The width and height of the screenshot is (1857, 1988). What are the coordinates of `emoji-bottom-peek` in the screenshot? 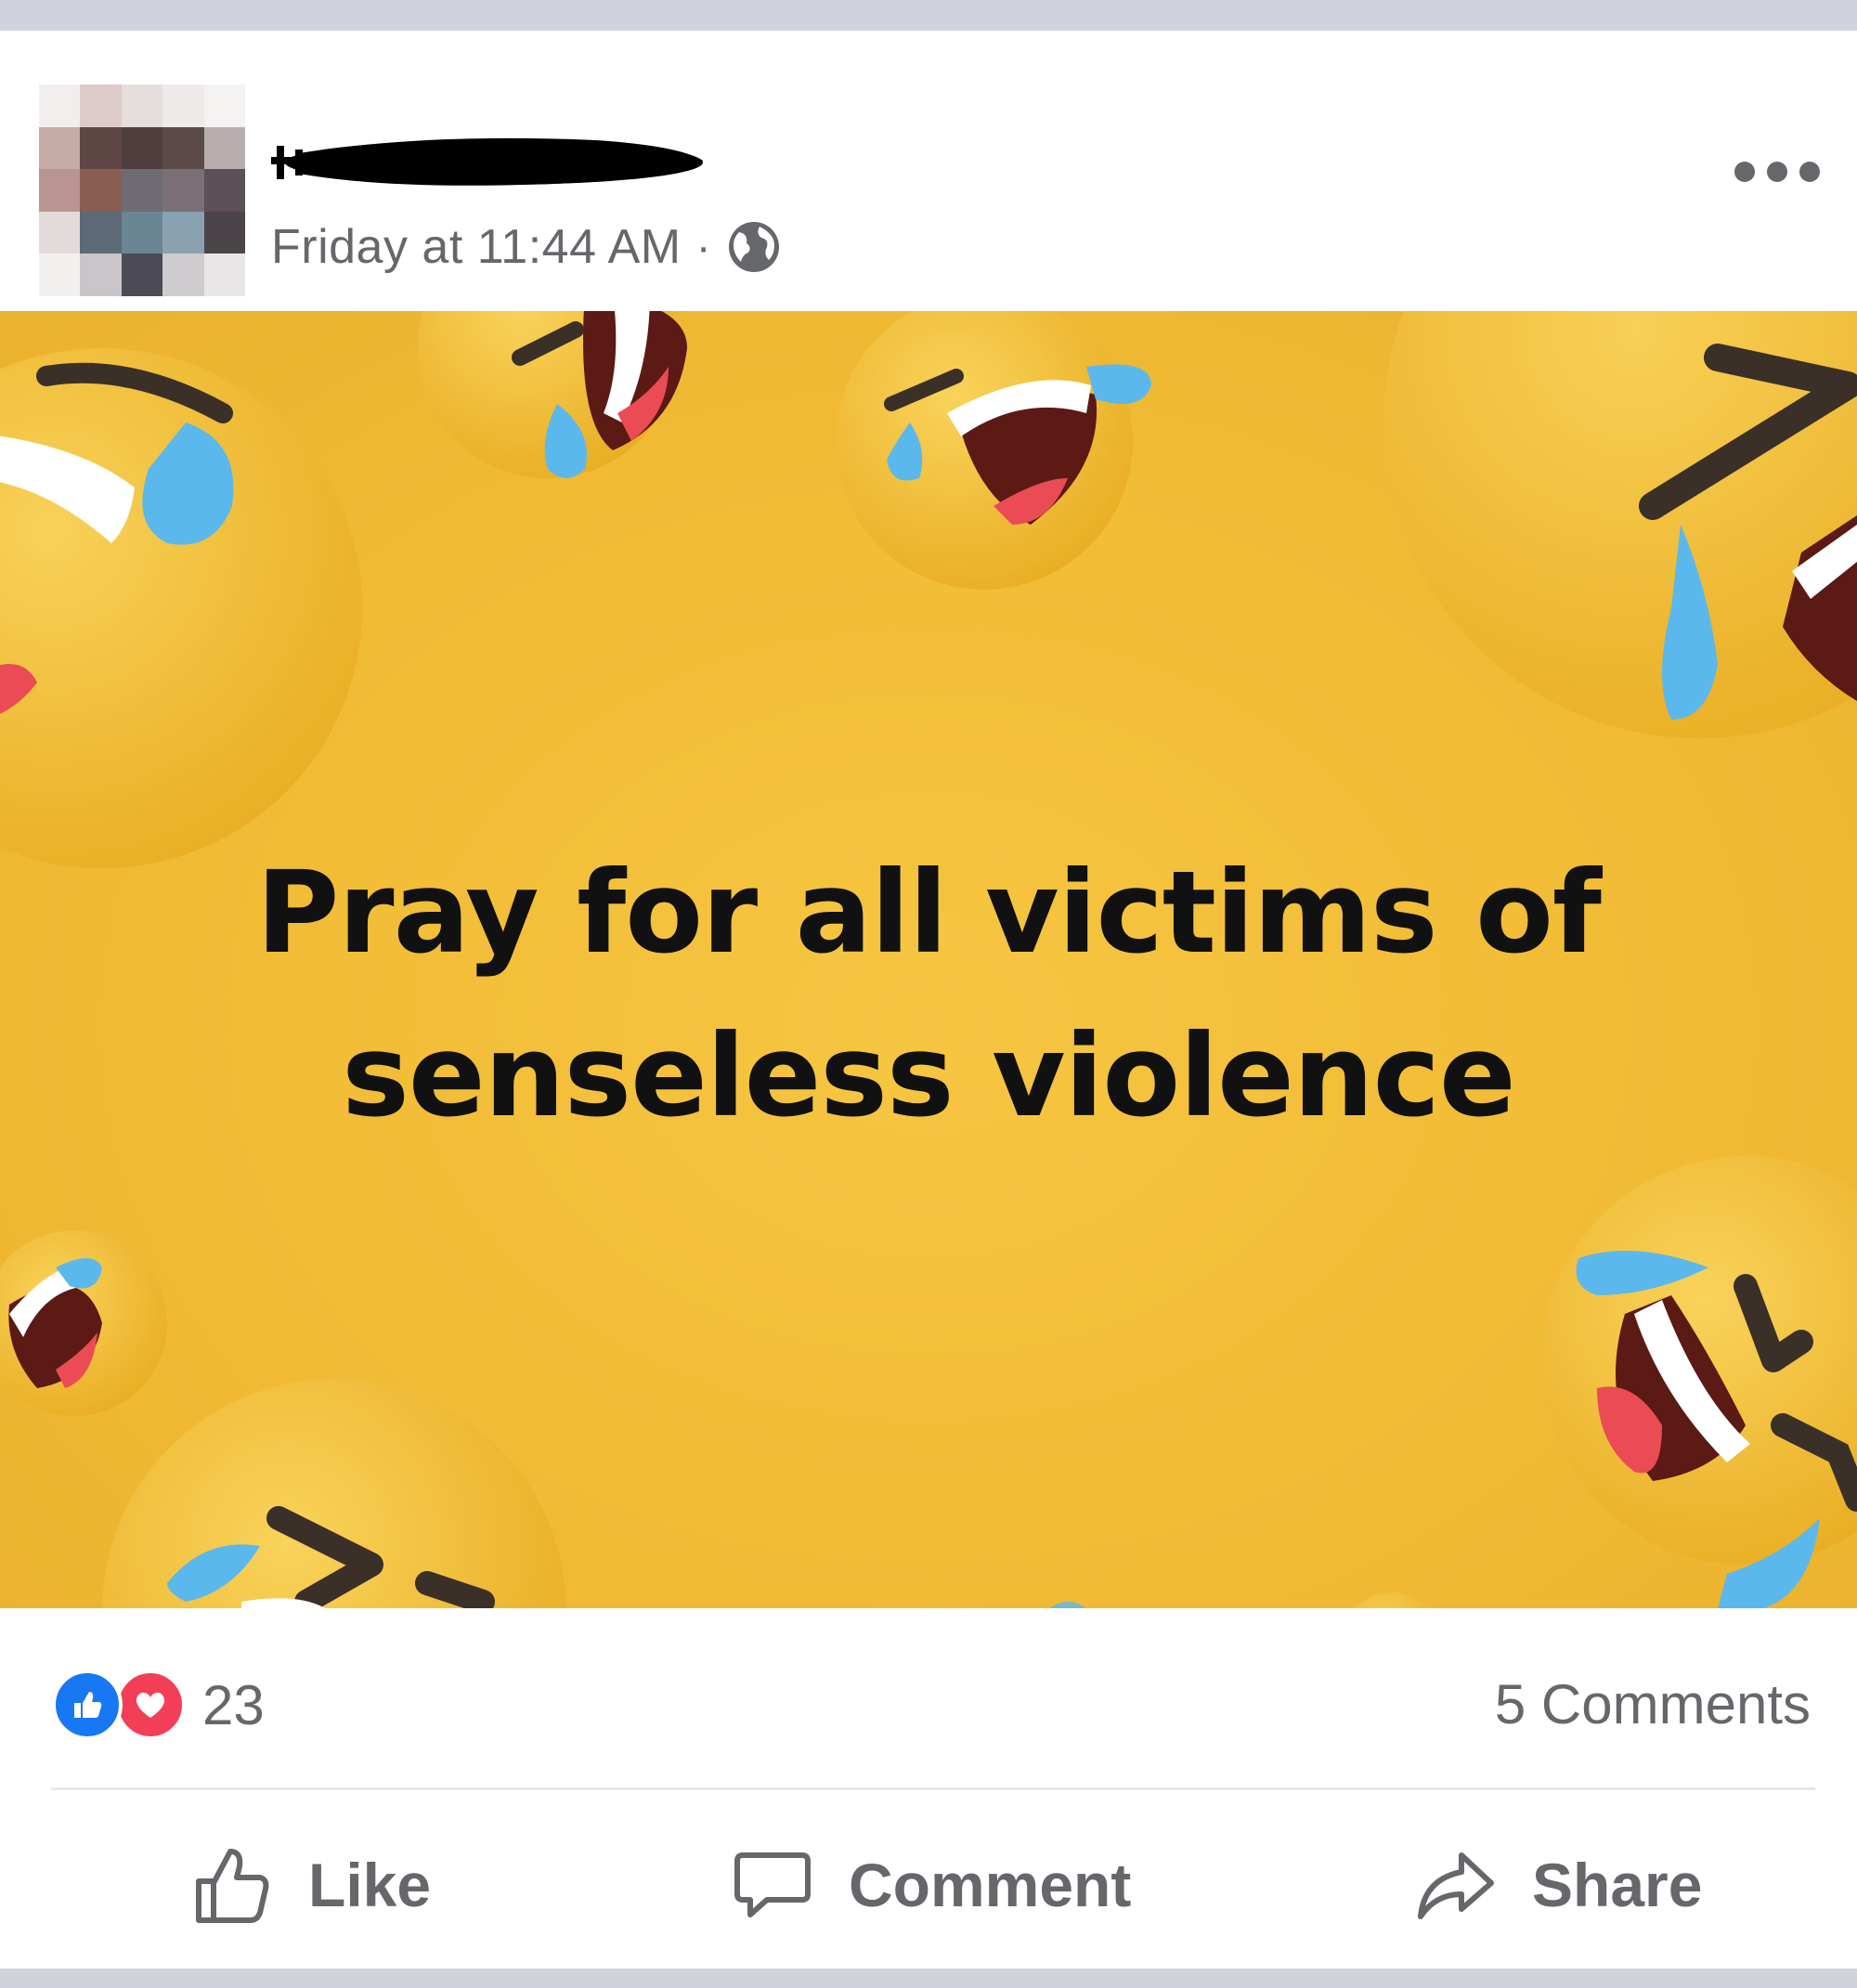 It's located at (1393, 1600).